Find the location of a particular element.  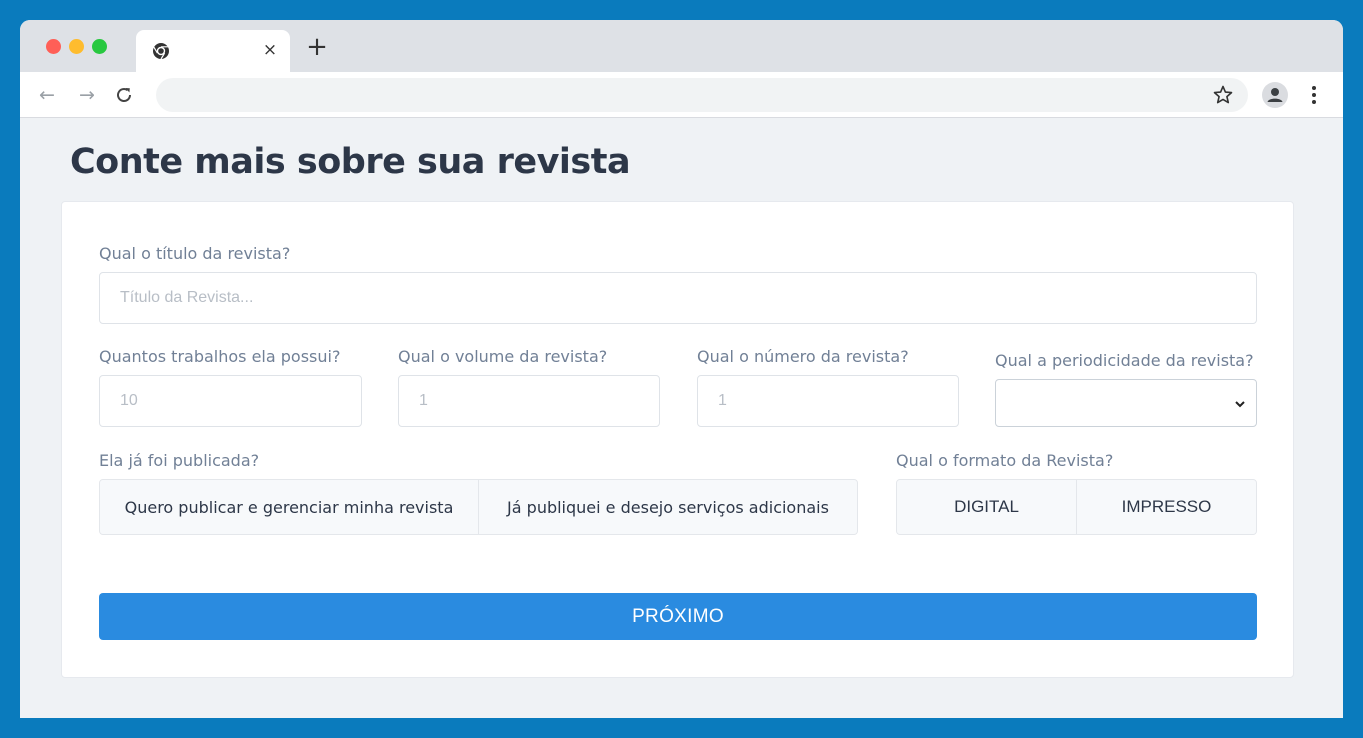

chrome-icon is located at coordinates (161, 51).